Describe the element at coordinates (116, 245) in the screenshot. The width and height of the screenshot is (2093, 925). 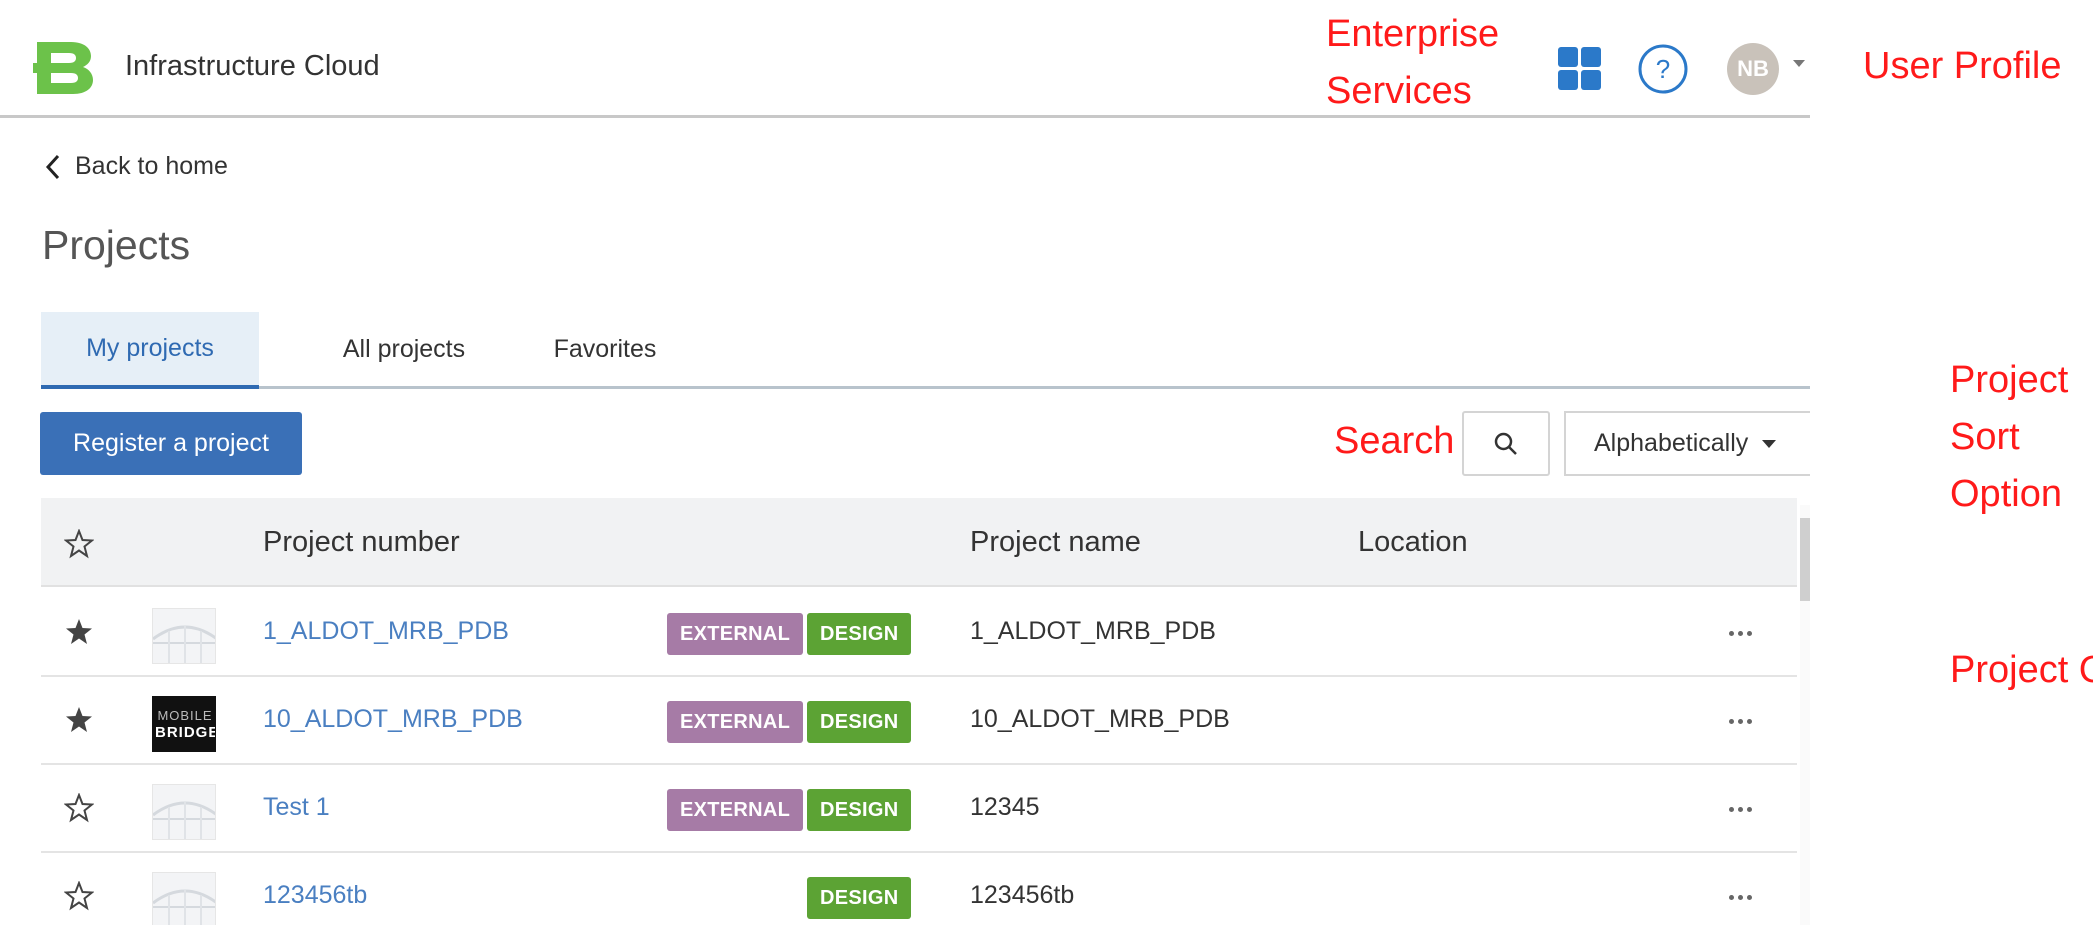
I see `page-title: Projects` at that location.